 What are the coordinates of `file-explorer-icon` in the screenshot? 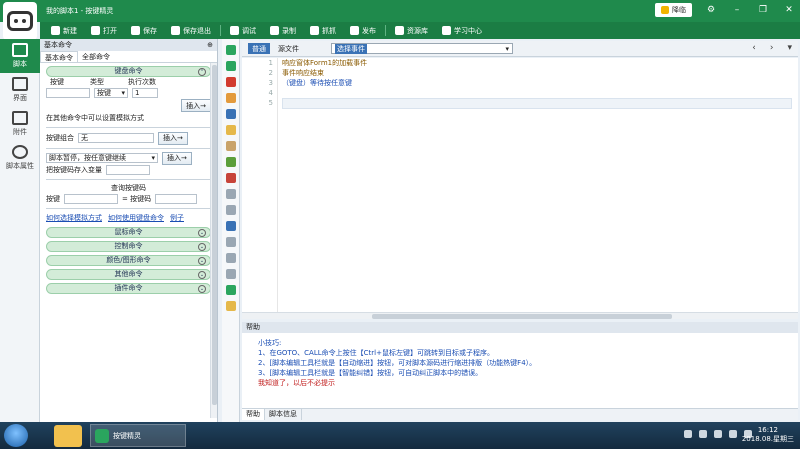 It's located at (68, 436).